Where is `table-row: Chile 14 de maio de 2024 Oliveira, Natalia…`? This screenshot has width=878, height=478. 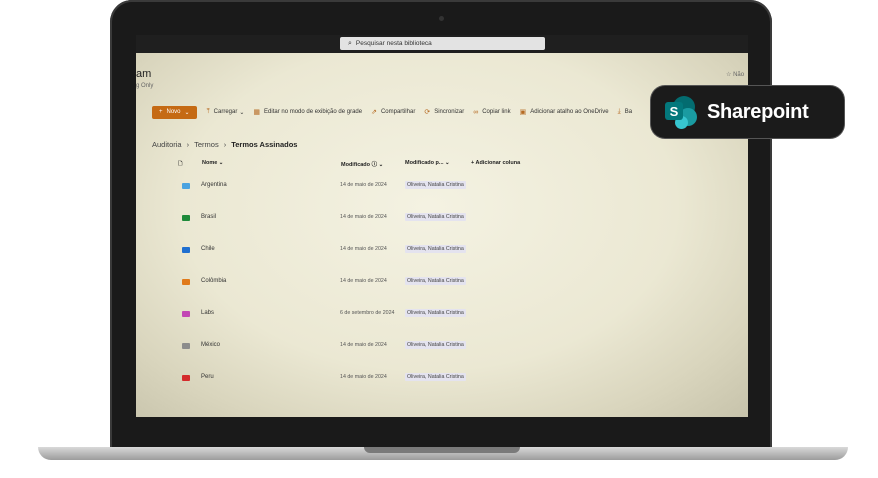
table-row: Chile 14 de maio de 2024 Oliveira, Natalia… is located at coordinates (442, 260).